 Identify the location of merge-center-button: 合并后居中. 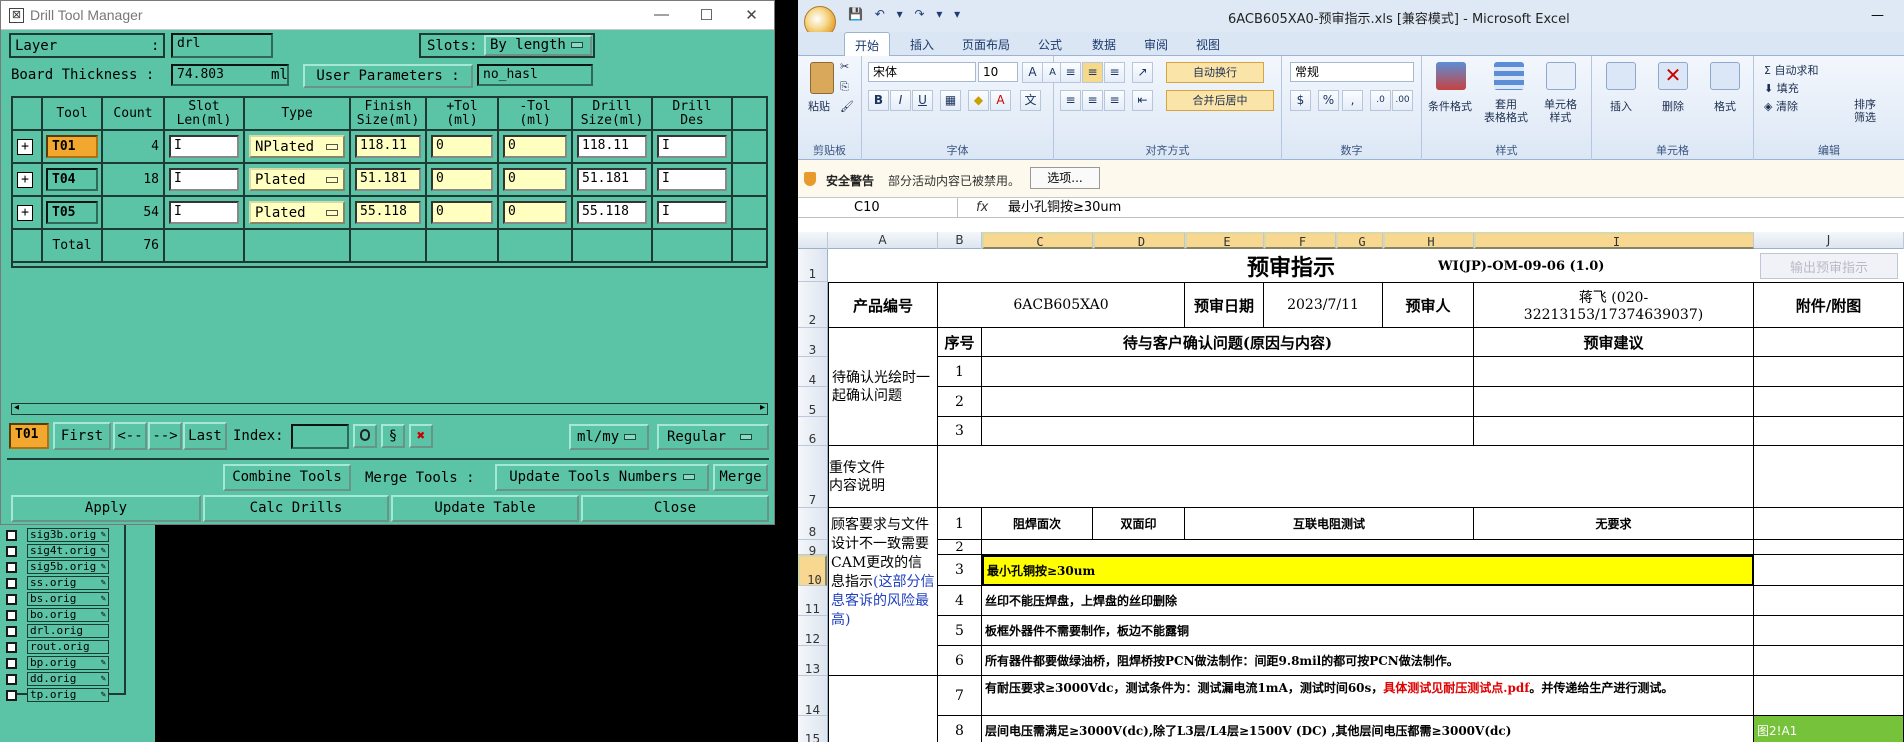
(1220, 100).